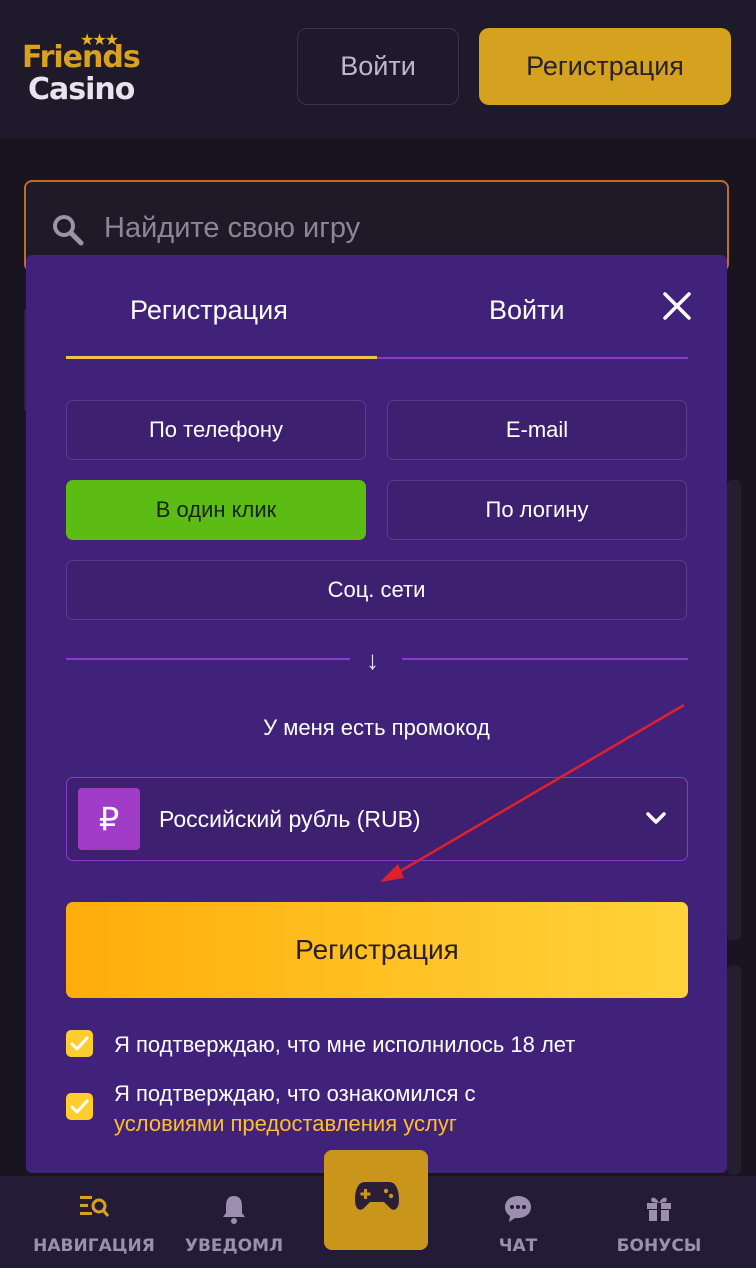 The height and width of the screenshot is (1268, 756). I want to click on option-by-phone: По телефону, so click(216, 430).